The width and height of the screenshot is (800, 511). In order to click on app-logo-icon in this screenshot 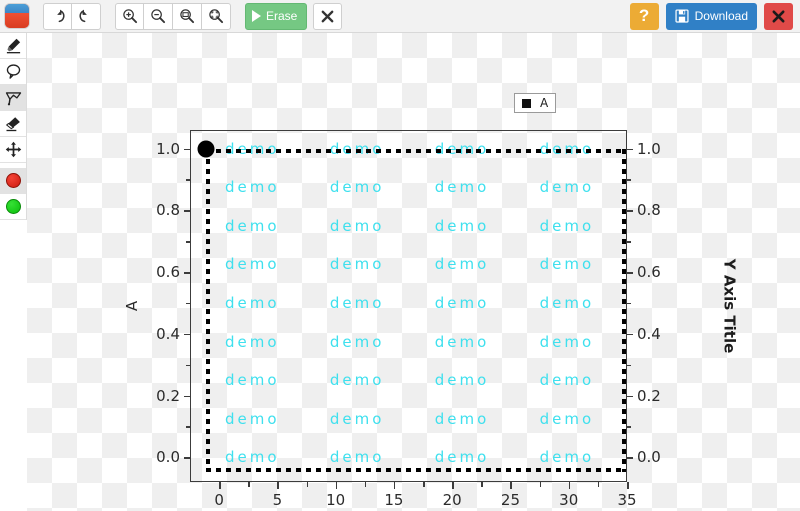, I will do `click(17, 16)`.